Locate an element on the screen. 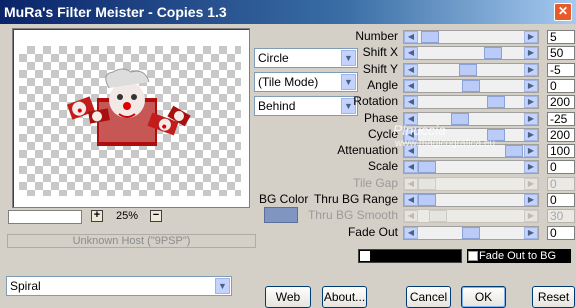  param-value-field: -25 is located at coordinates (561, 119).